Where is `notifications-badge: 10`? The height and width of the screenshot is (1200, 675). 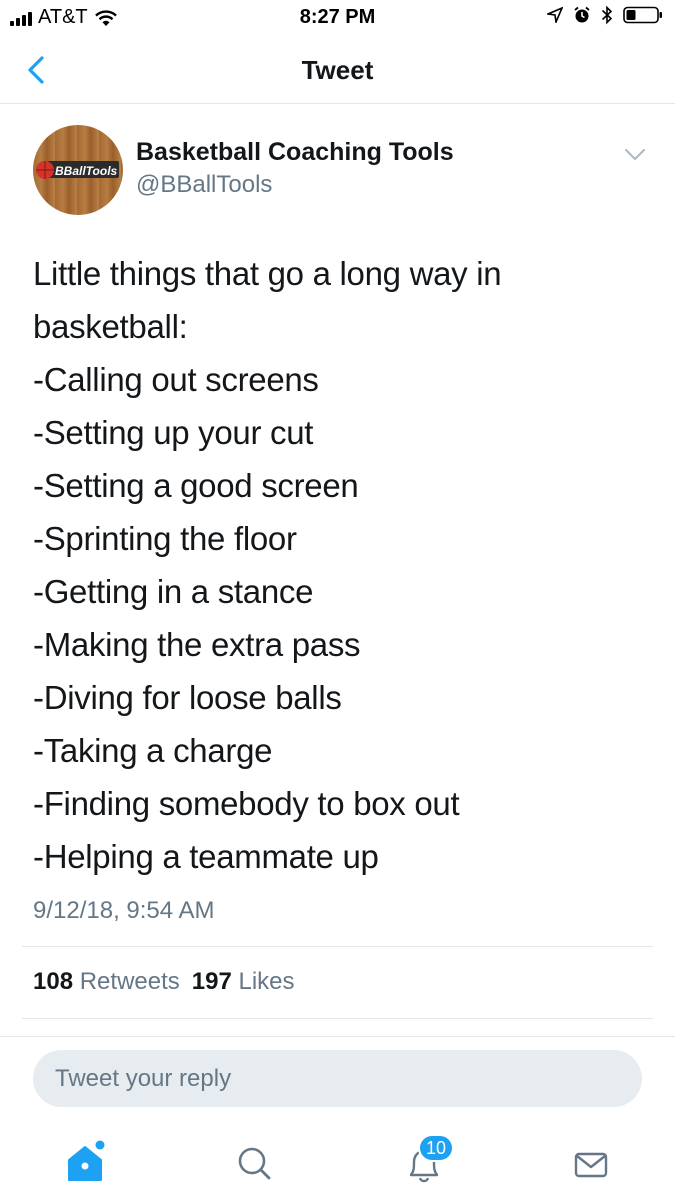 notifications-badge: 10 is located at coordinates (436, 1148).